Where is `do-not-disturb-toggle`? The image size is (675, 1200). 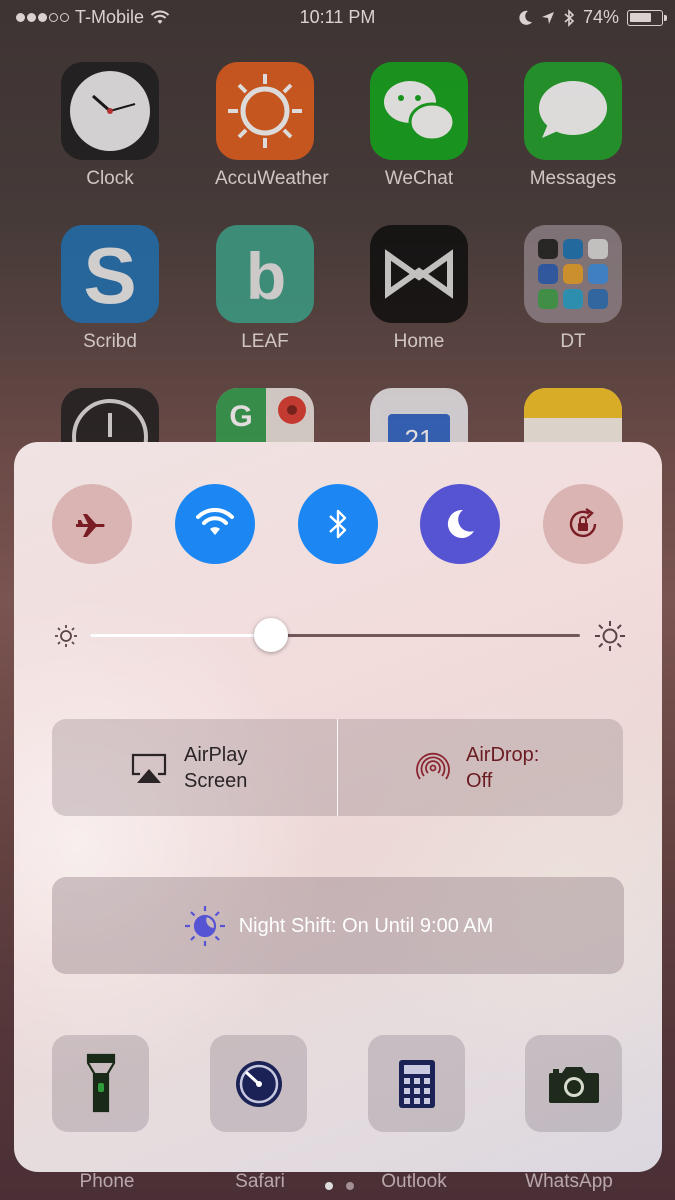
do-not-disturb-toggle is located at coordinates (460, 524).